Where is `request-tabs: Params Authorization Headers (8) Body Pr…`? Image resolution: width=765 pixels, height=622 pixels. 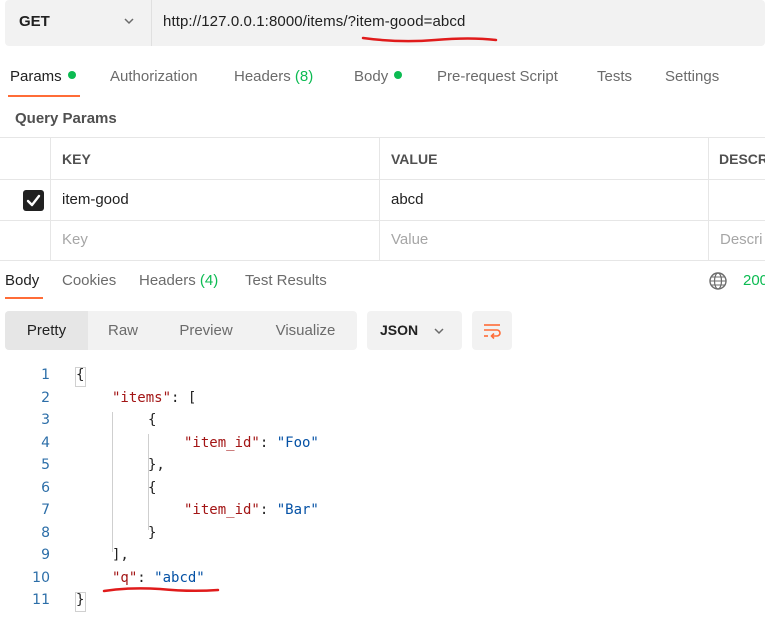 request-tabs: Params Authorization Headers (8) Body Pr… is located at coordinates (382, 79).